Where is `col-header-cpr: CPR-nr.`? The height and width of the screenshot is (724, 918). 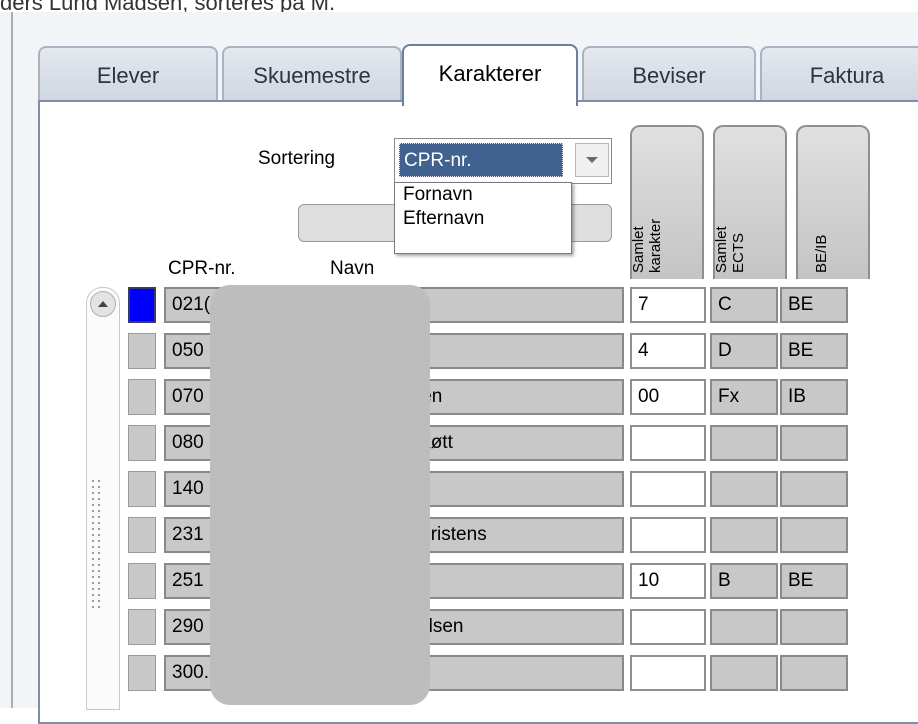
col-header-cpr: CPR-nr. is located at coordinates (202, 268).